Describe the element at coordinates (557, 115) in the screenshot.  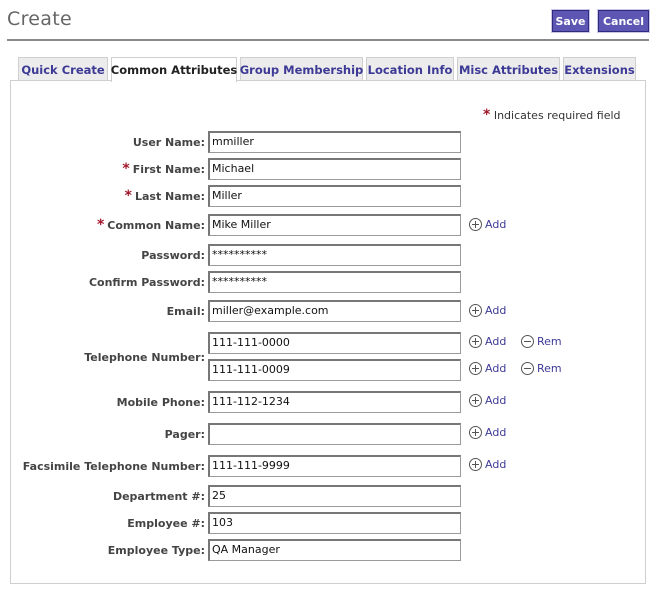
I see `required-note-text: Indicates required field` at that location.